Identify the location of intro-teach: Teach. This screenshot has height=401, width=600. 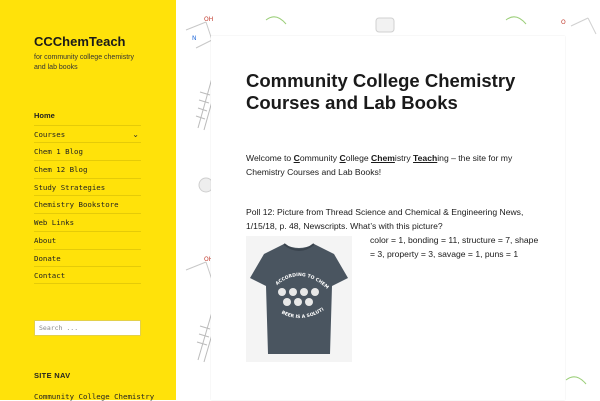
(425, 158).